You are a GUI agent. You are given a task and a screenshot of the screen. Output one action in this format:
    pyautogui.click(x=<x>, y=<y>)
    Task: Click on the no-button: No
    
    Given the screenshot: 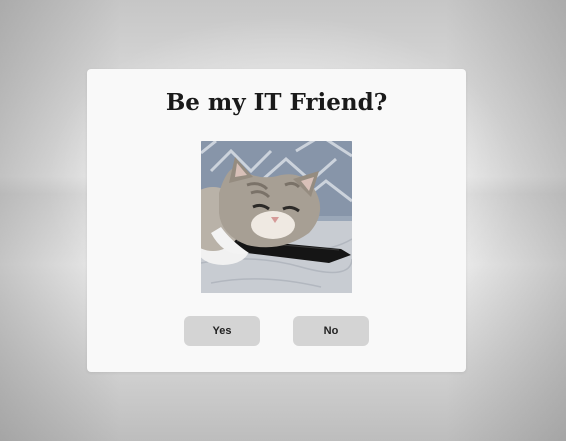 What is the action you would take?
    pyautogui.click(x=331, y=331)
    